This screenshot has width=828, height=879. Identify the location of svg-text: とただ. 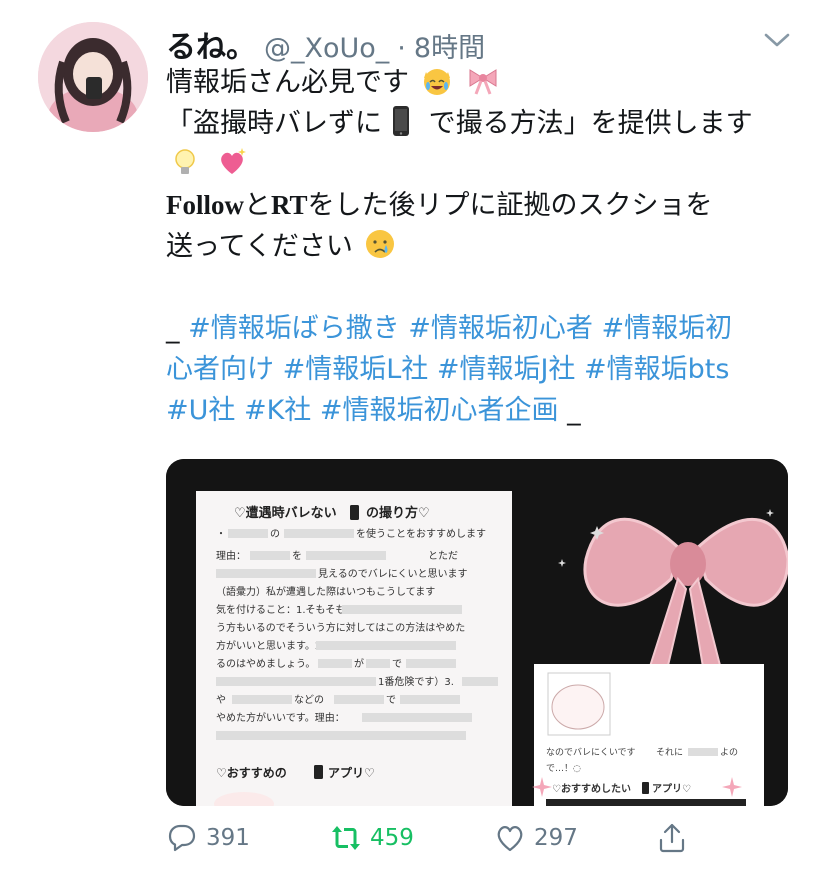
(443, 556).